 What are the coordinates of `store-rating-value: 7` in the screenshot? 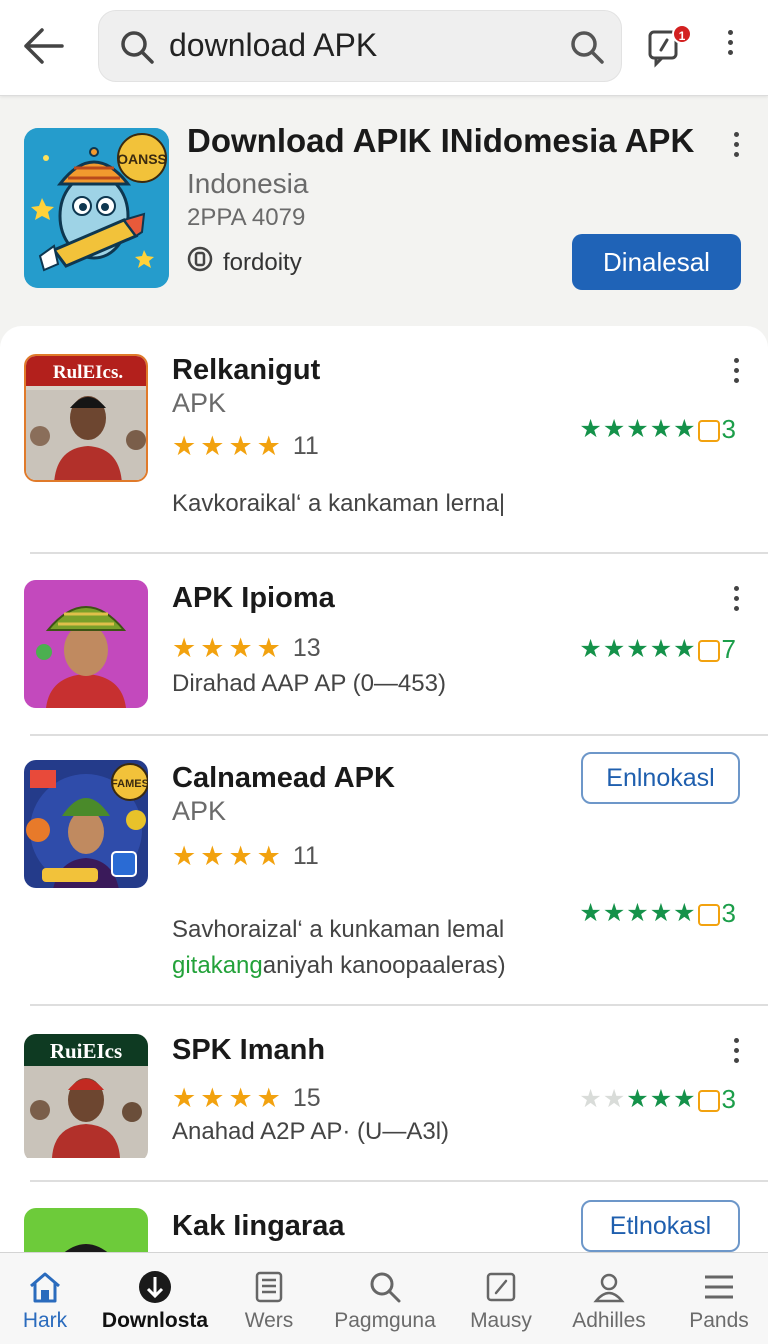 It's located at (728, 649).